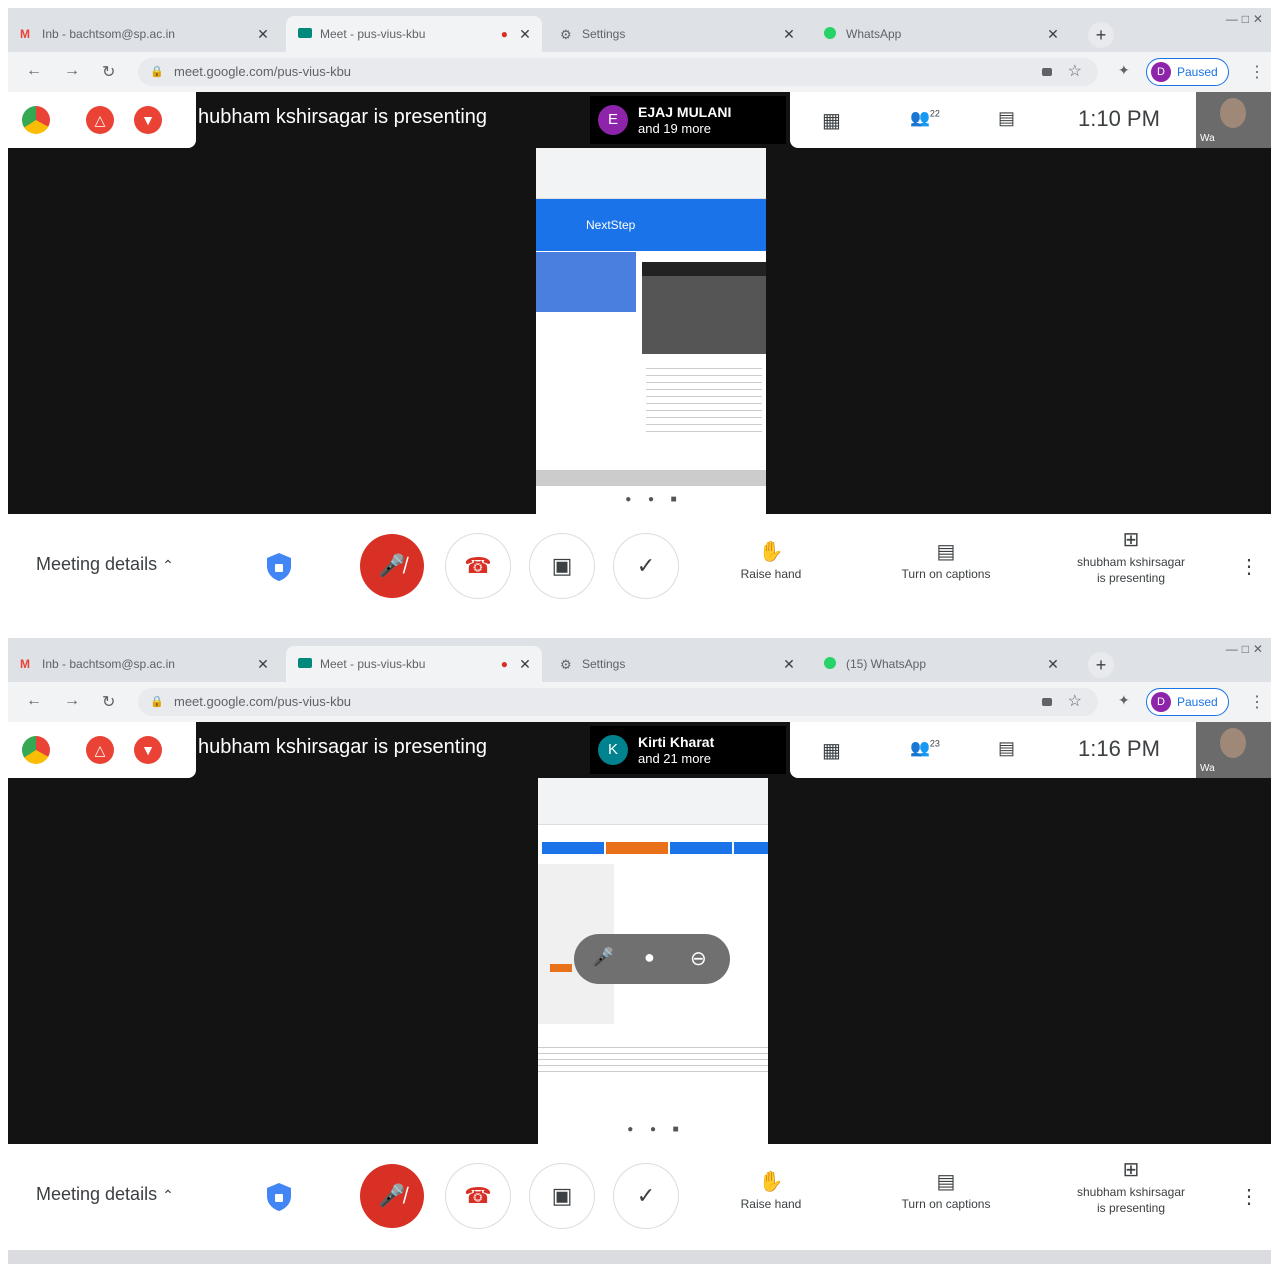  What do you see at coordinates (941, 34) in the screenshot?
I see `browser-tab: WhatsApp ✕` at bounding box center [941, 34].